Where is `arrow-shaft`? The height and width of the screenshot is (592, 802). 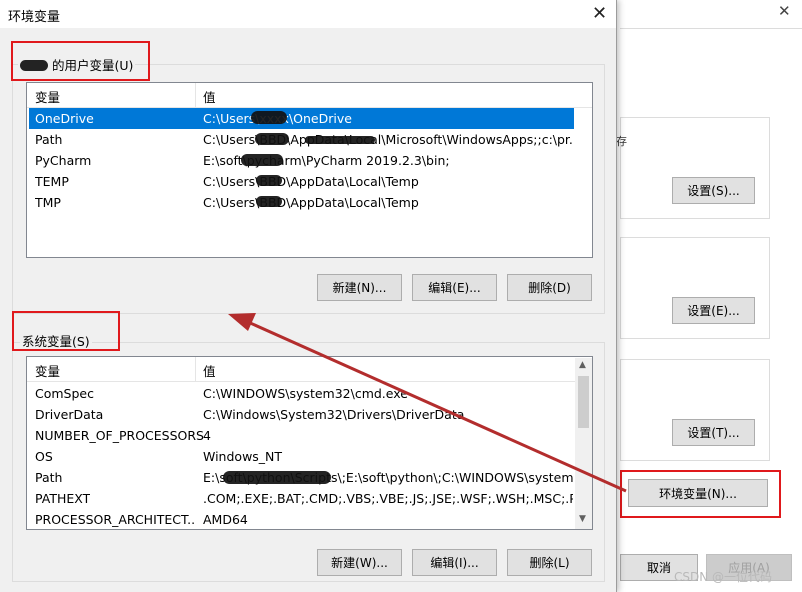 arrow-shaft is located at coordinates (437, 406).